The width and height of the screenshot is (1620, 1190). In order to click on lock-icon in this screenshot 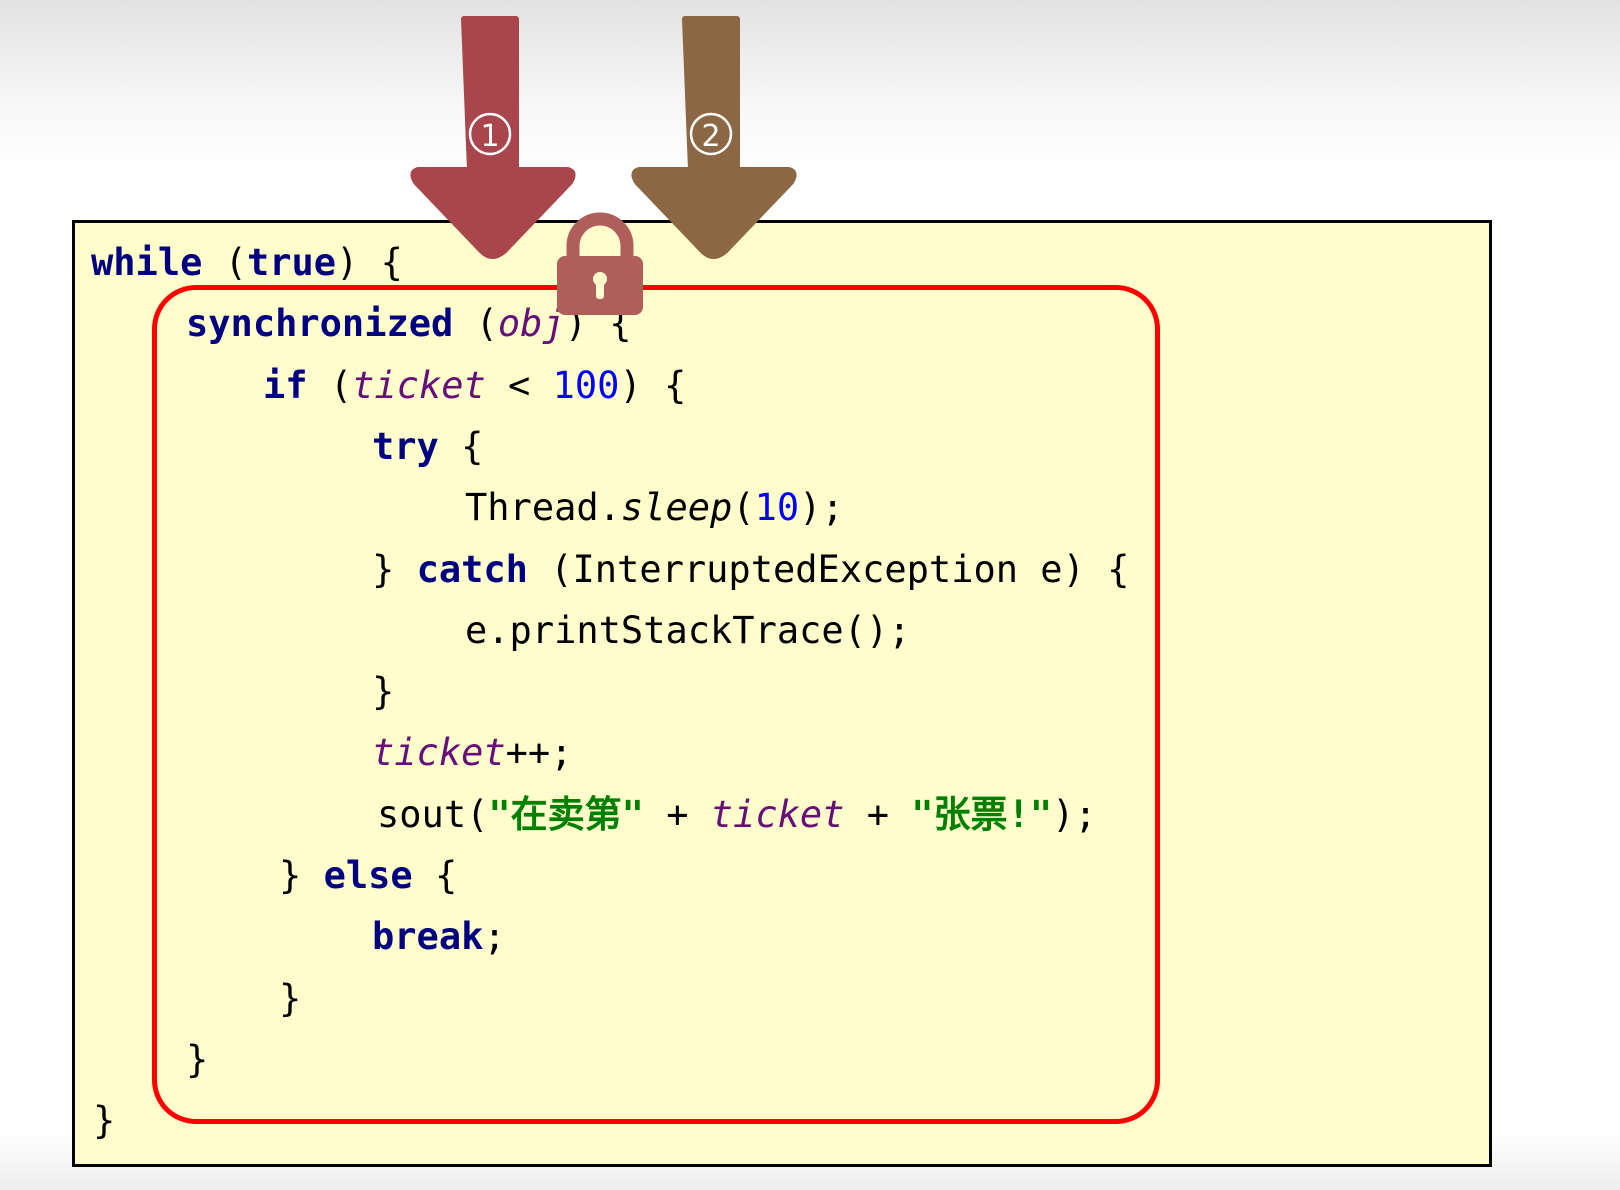, I will do `click(600, 263)`.